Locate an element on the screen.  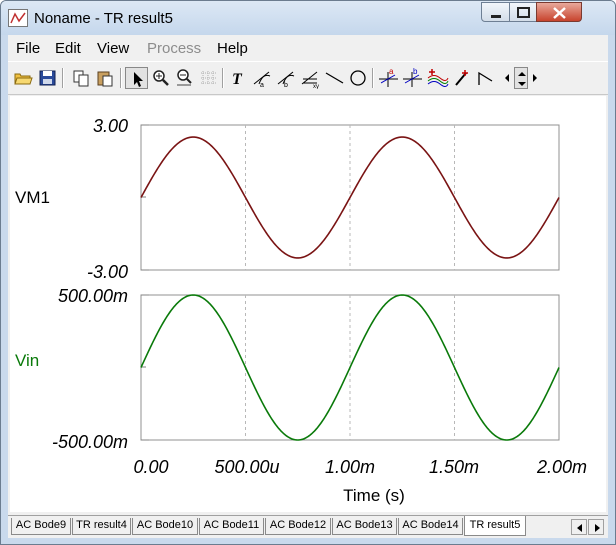
open-icon is located at coordinates (23, 79).